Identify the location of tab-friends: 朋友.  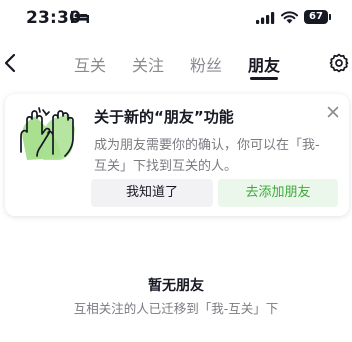
(264, 64).